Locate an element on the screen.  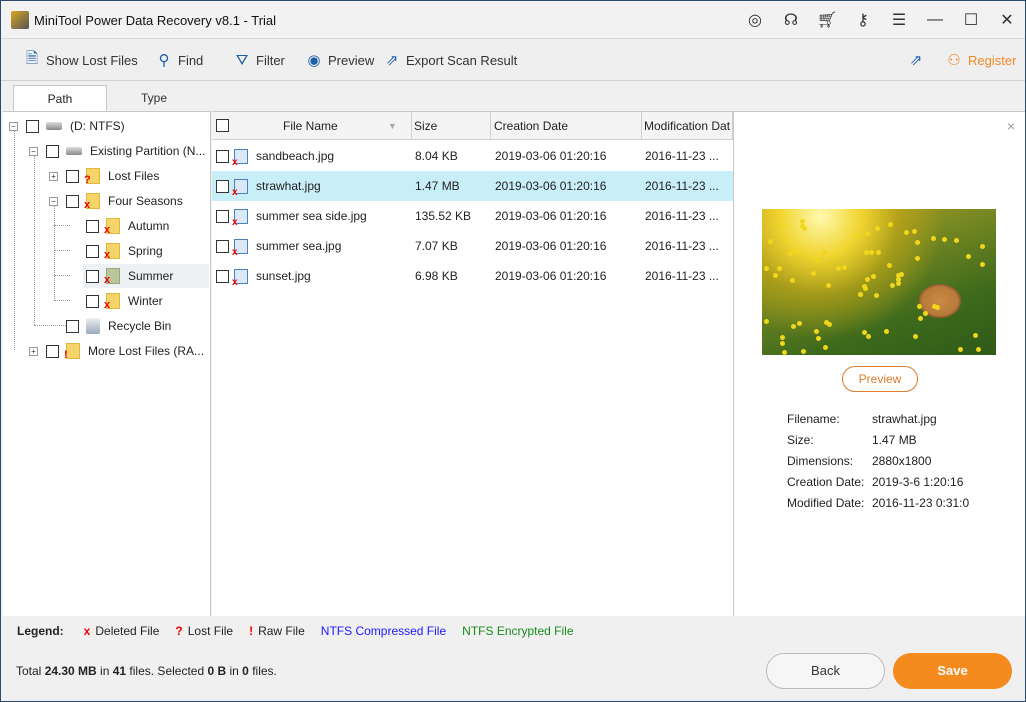
info-value: 1.47 MB is located at coordinates (894, 440).